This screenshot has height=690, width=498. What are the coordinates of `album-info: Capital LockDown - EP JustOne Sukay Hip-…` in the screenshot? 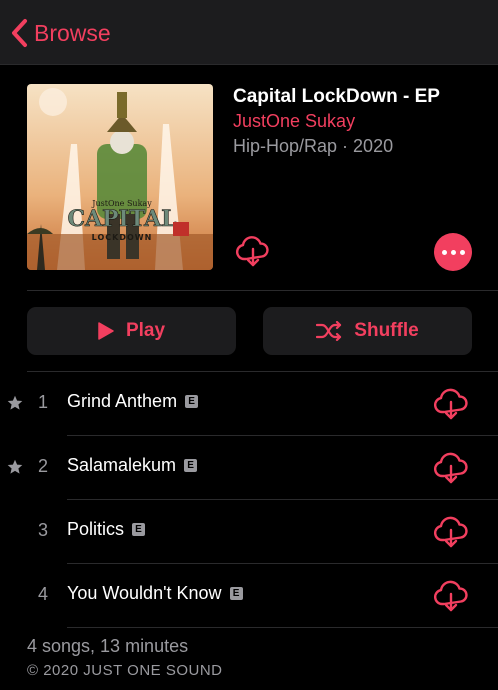 It's located at (358, 121).